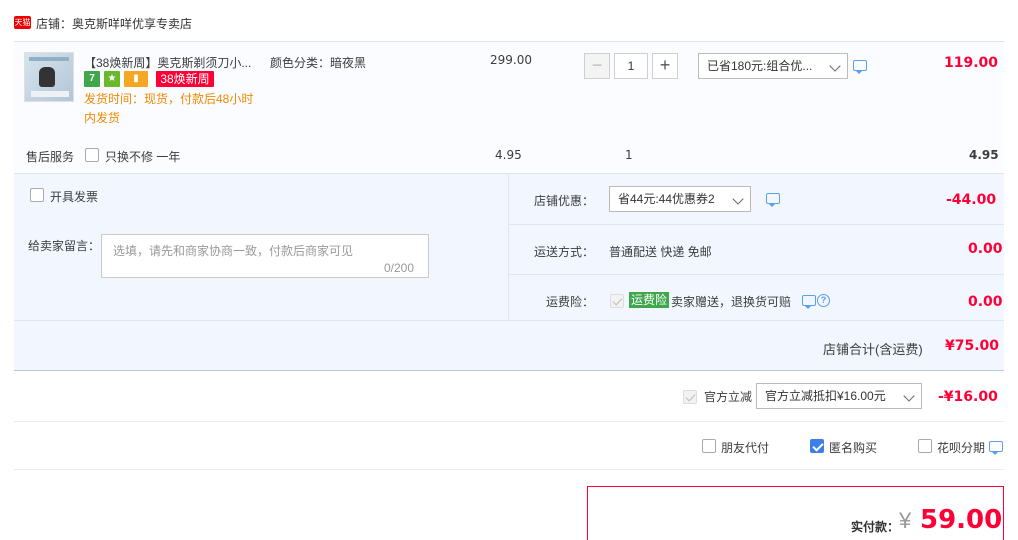 This screenshot has width=1018, height=540. Describe the element at coordinates (136, 79) in the screenshot. I see `credit-card-icon: ▮` at that location.